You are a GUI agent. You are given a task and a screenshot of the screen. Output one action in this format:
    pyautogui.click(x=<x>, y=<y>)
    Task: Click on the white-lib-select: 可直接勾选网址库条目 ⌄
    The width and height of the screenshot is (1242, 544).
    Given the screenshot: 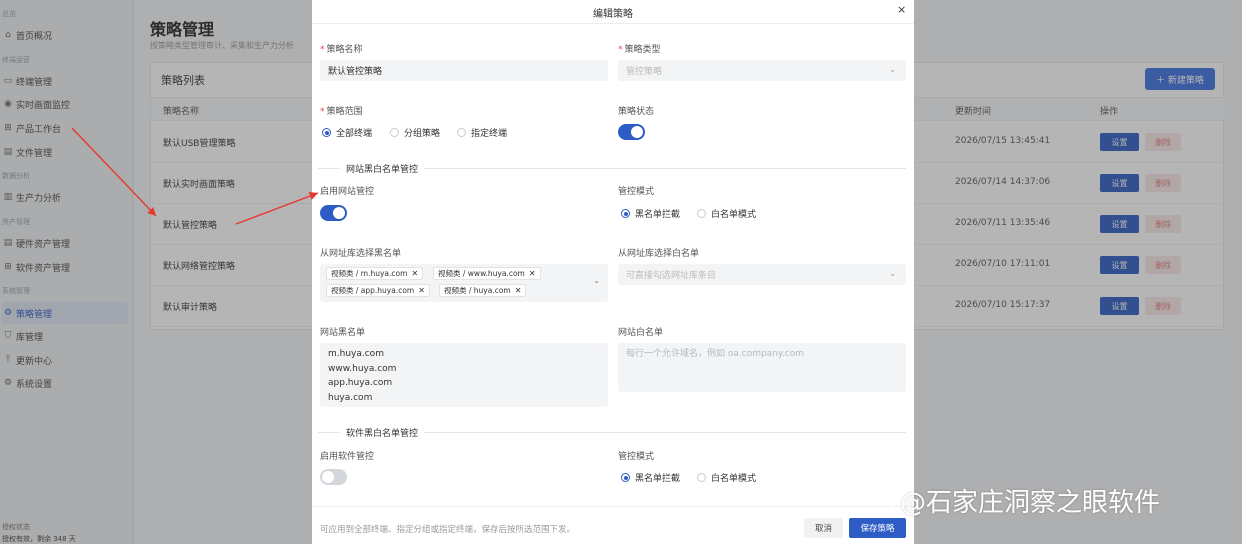 What is the action you would take?
    pyautogui.click(x=762, y=274)
    